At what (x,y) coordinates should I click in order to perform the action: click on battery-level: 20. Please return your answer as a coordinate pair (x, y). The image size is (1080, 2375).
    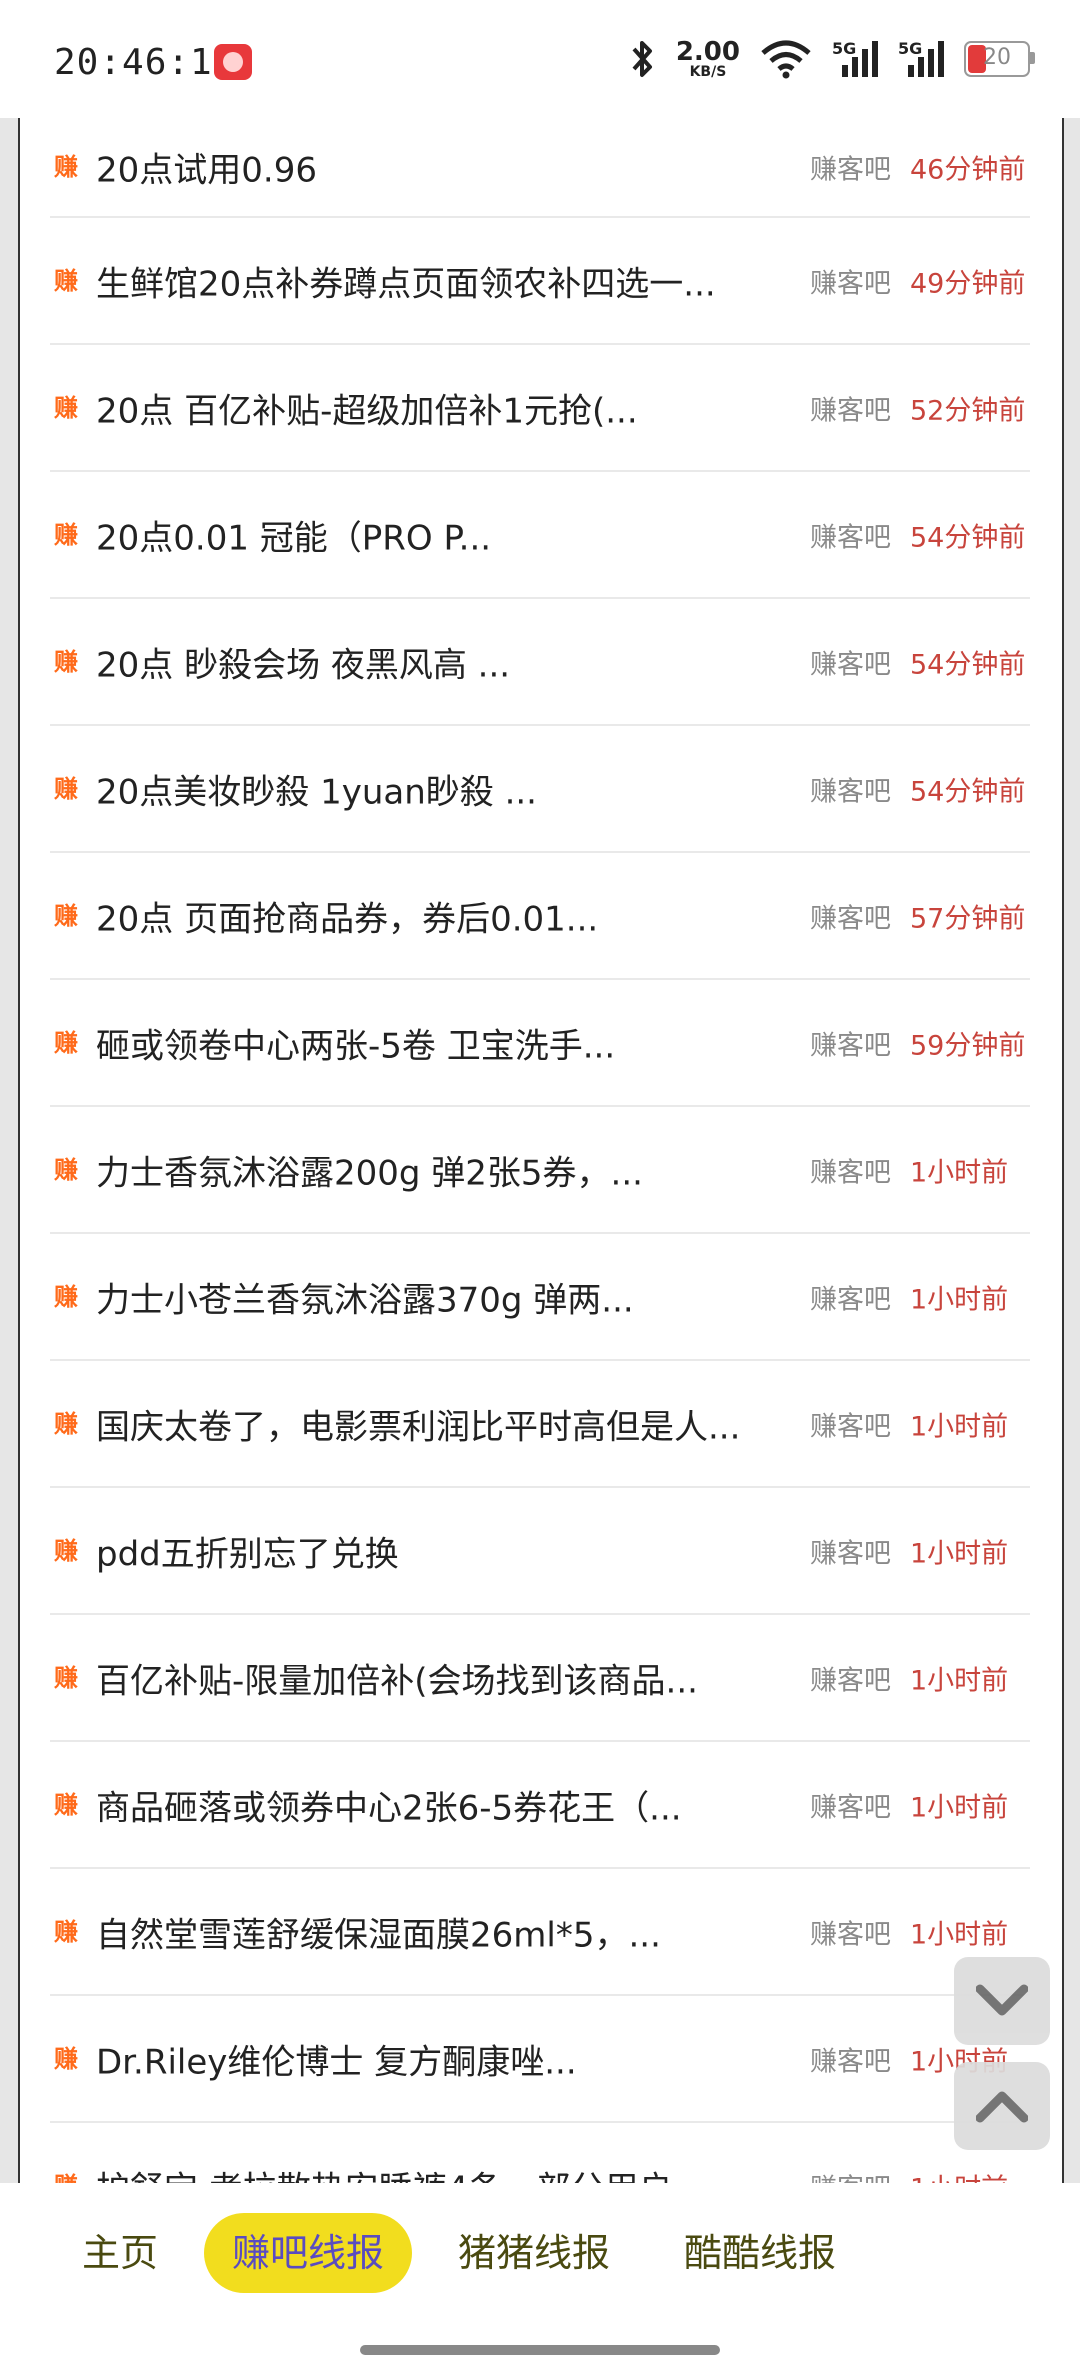
    Looking at the image, I should click on (997, 57).